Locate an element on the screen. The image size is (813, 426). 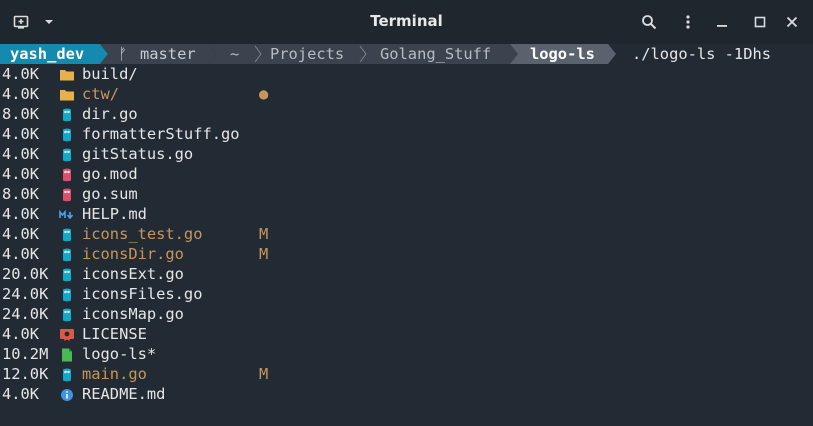
file-size: 10.2M is located at coordinates (25, 354).